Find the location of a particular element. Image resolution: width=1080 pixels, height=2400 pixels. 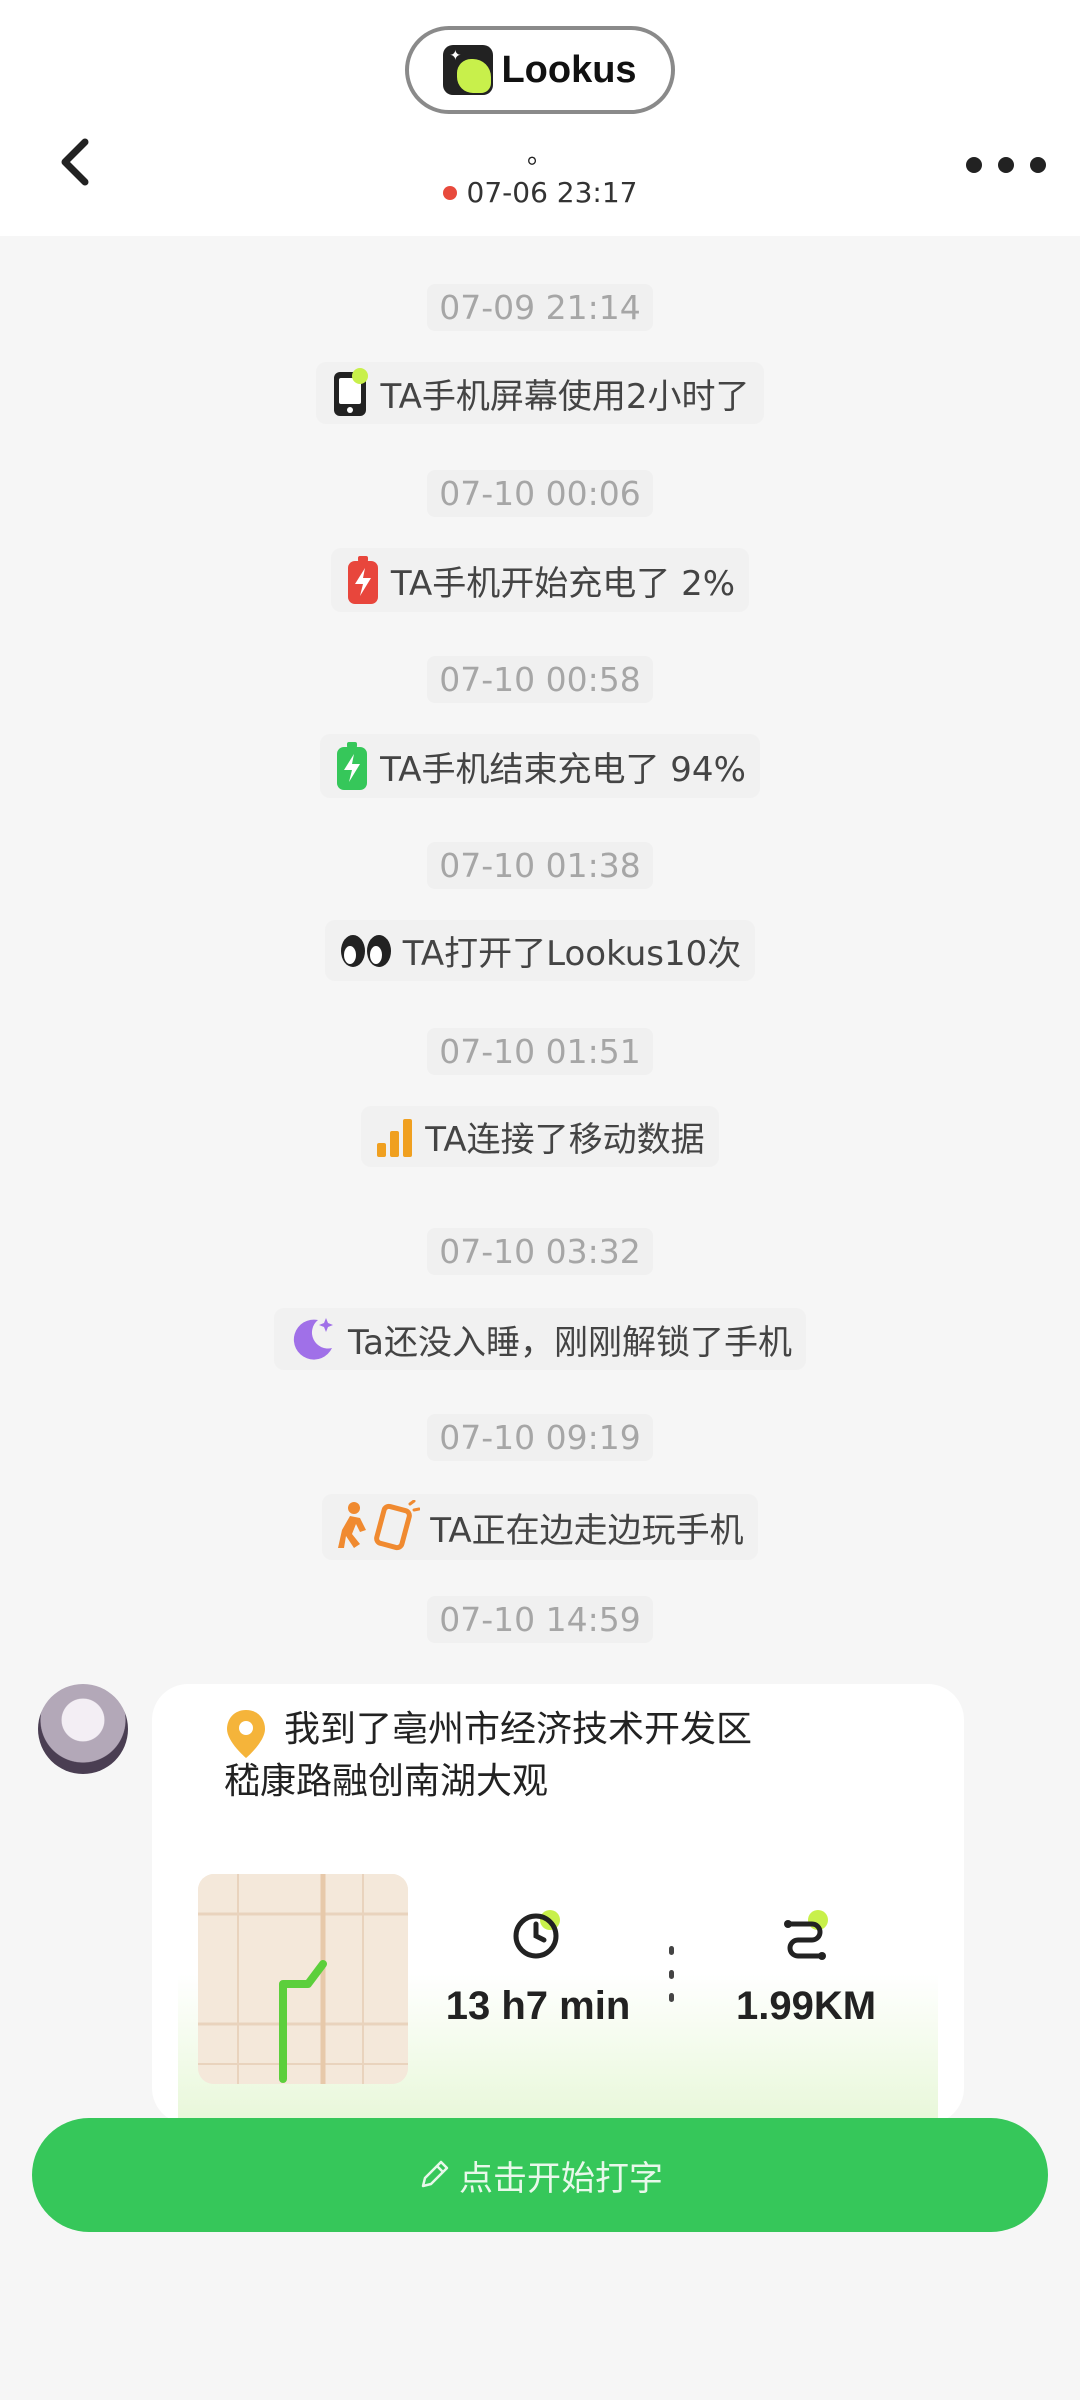

route-map-thumbnail is located at coordinates (303, 1979).